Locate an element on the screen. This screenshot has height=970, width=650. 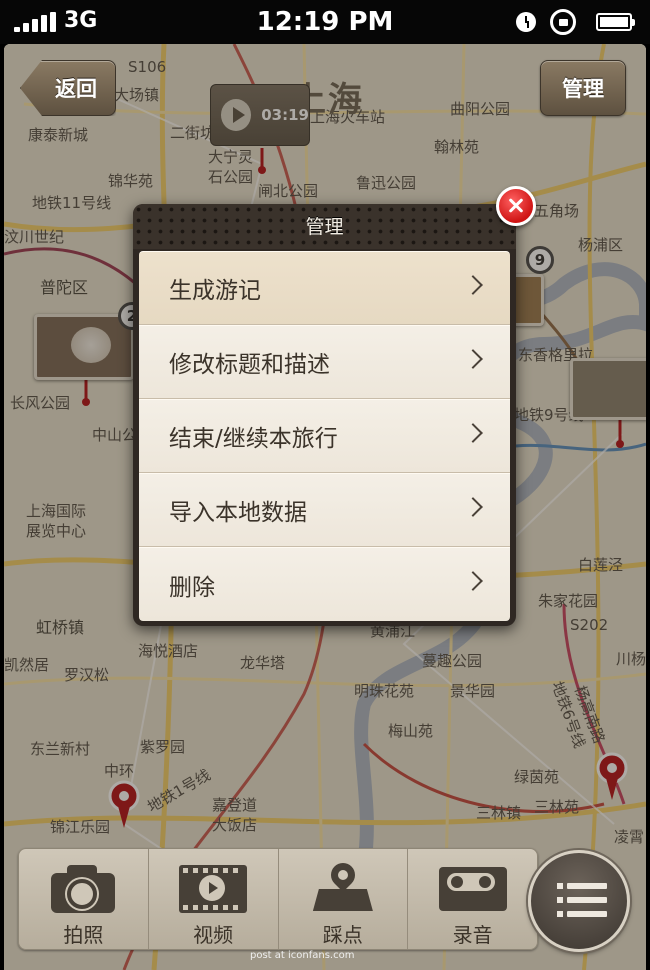
menu-item-edit-title: 修改标题和描述 is located at coordinates (324, 362).